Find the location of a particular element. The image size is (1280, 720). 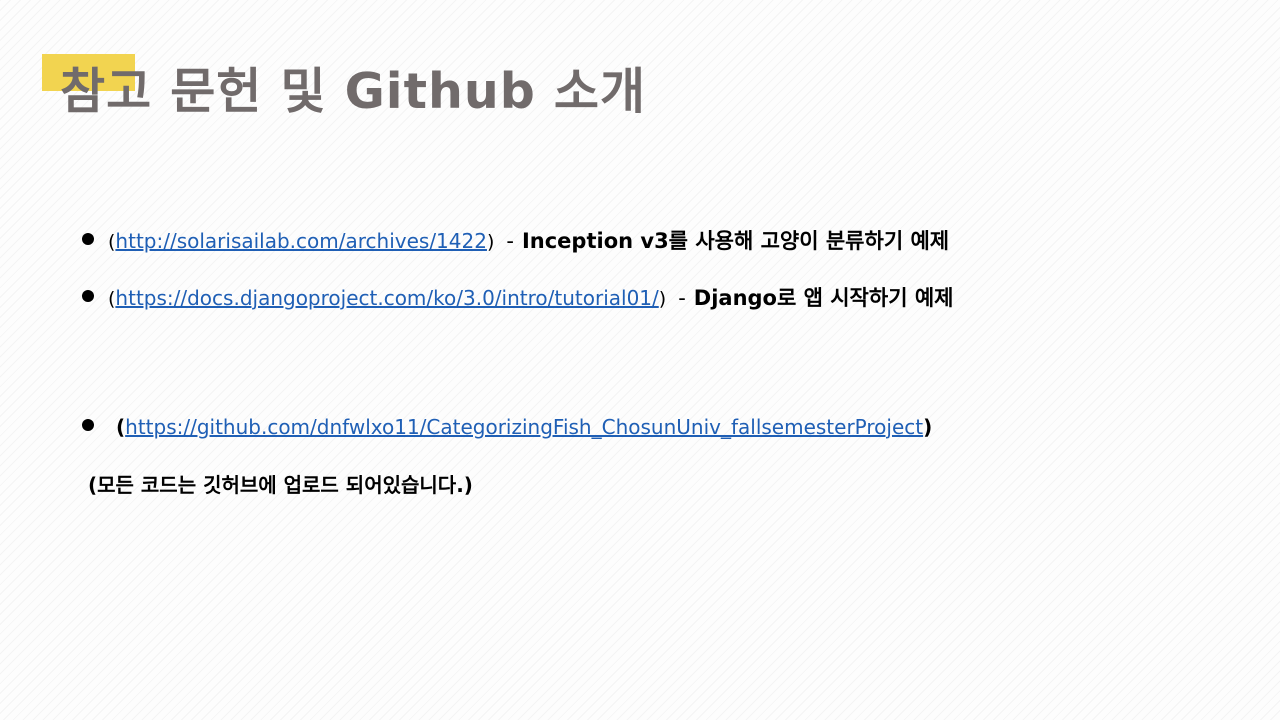

reference-description: Inception v3를 사용해 고양이 분류하기 예제 is located at coordinates (735, 241).